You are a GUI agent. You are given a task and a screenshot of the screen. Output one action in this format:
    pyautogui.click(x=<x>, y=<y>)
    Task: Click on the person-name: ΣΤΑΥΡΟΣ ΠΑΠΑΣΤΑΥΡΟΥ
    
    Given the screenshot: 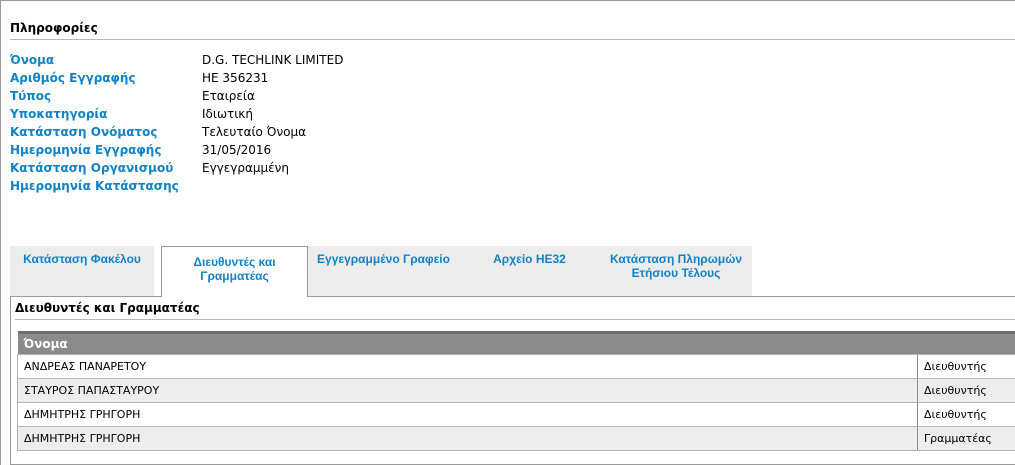 What is the action you would take?
    pyautogui.click(x=467, y=390)
    